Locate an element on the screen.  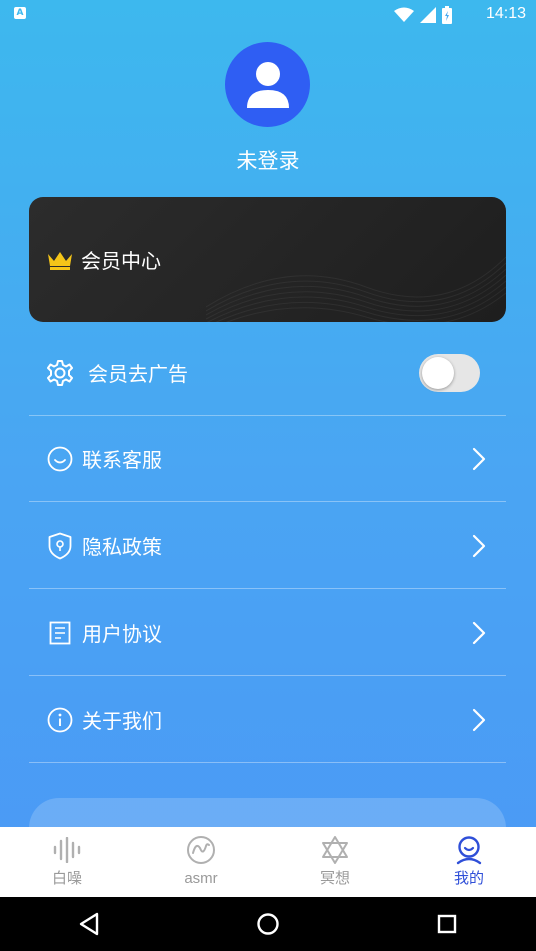
recents-square-icon is located at coordinates (446, 924).